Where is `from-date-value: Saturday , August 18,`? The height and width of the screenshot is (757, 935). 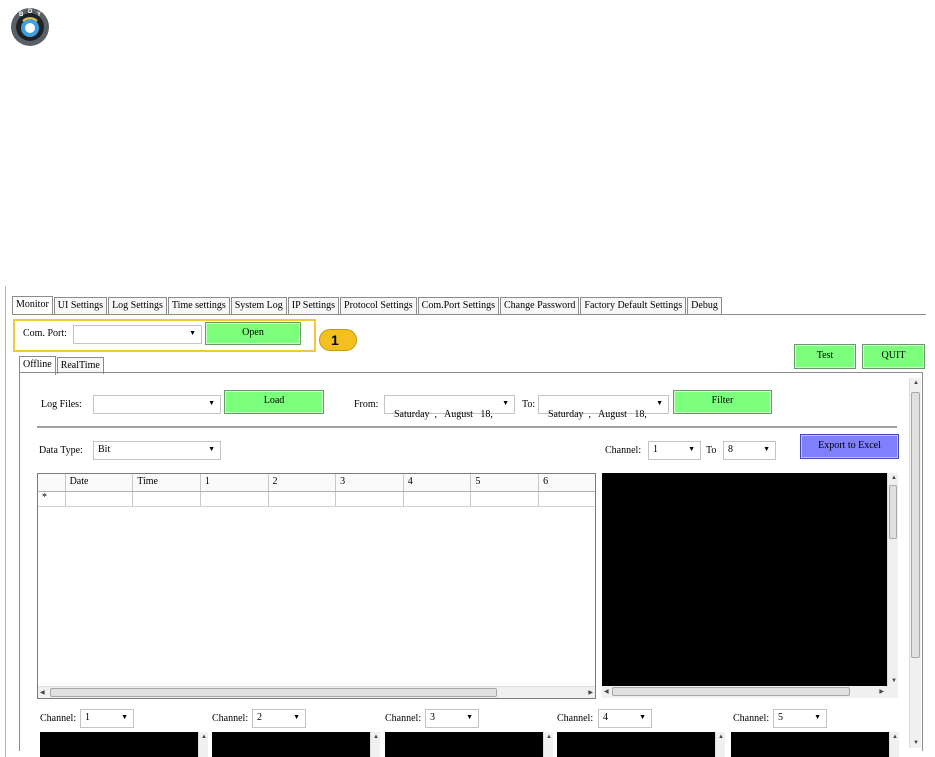 from-date-value: Saturday , August 18, is located at coordinates (445, 414).